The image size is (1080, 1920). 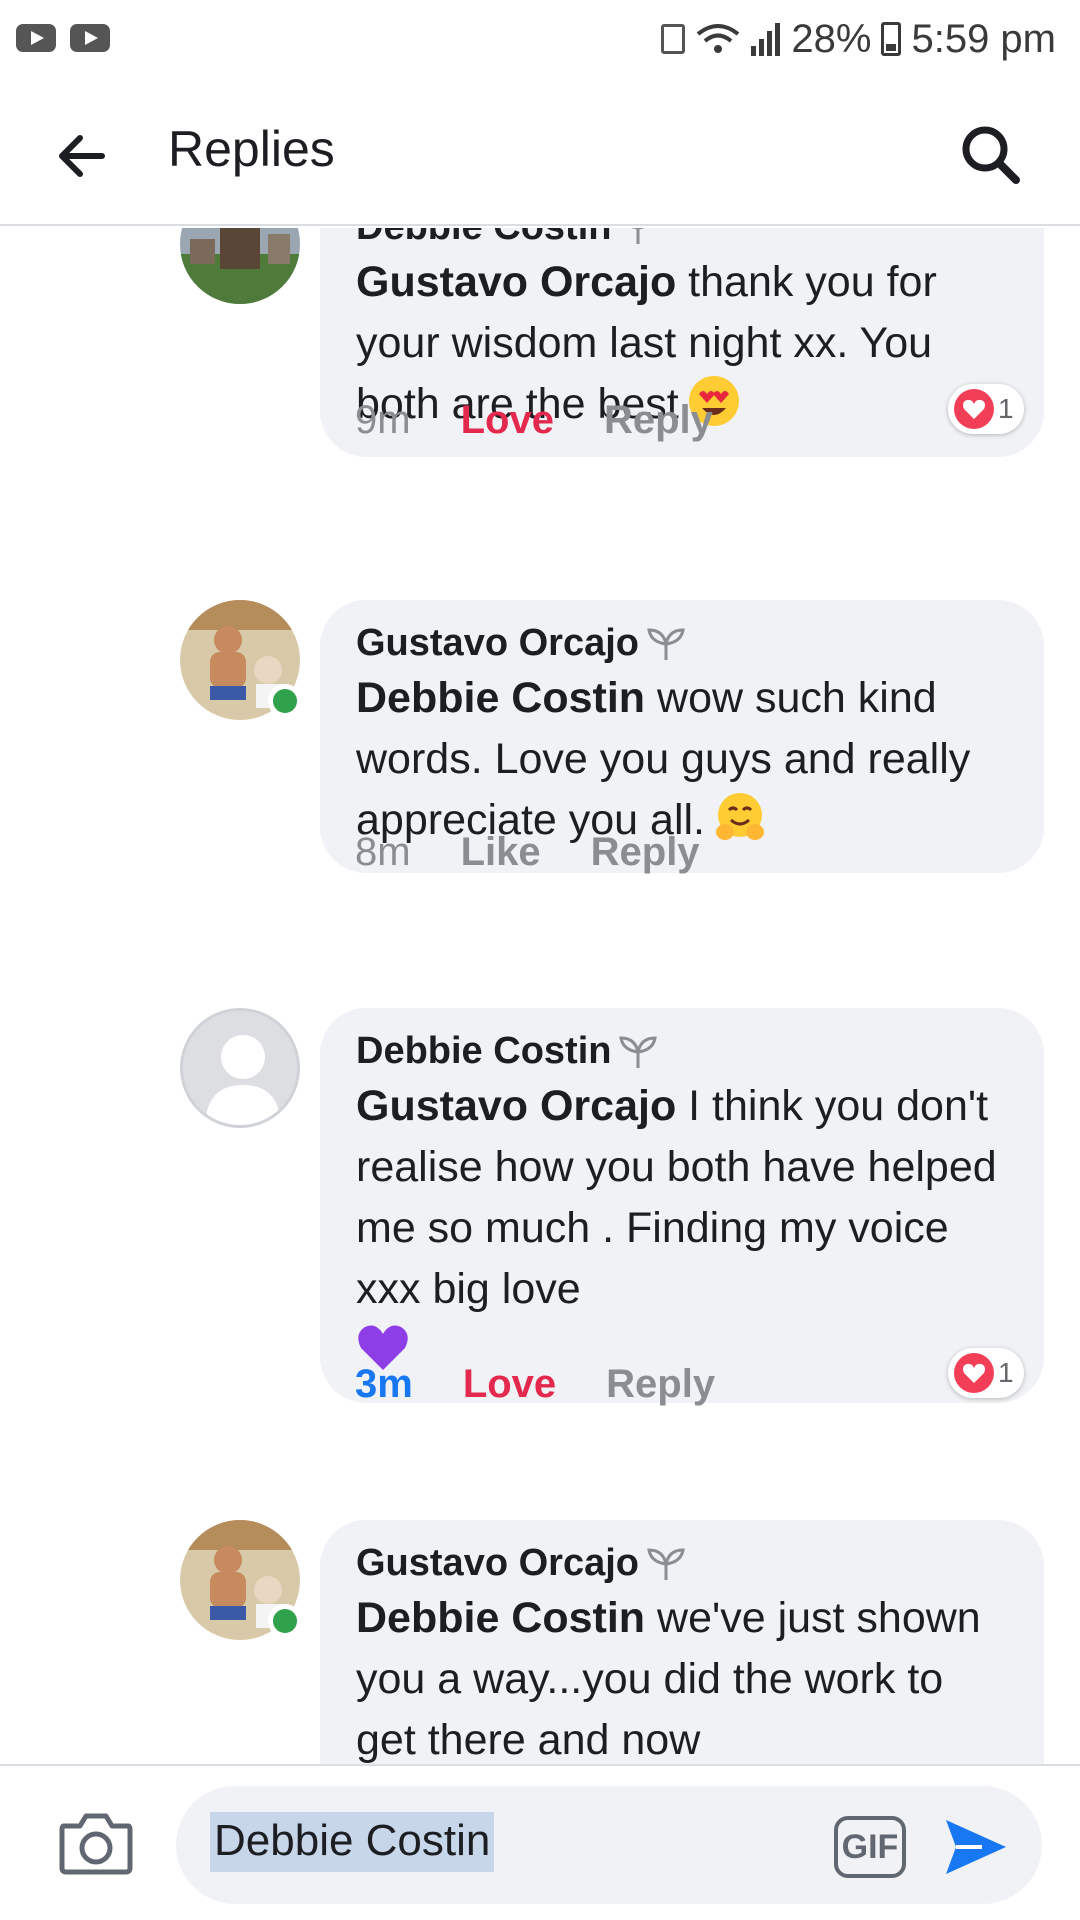 I want to click on battery-percent: 28%, so click(x=831, y=38).